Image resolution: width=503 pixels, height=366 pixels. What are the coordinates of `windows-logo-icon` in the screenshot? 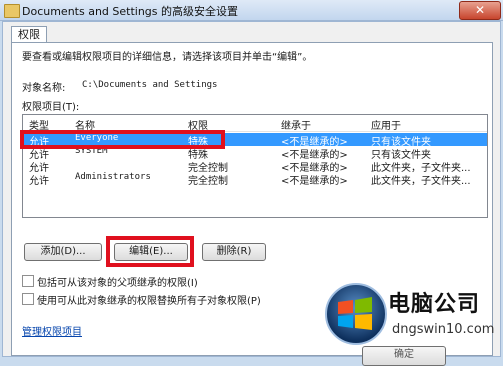 It's located at (356, 314).